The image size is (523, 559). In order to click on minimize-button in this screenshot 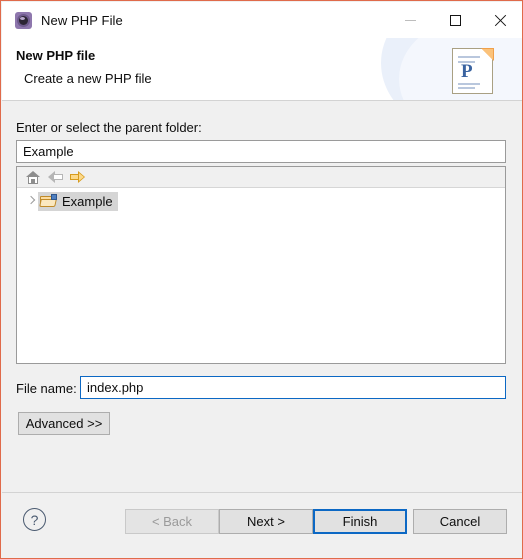, I will do `click(410, 20)`.